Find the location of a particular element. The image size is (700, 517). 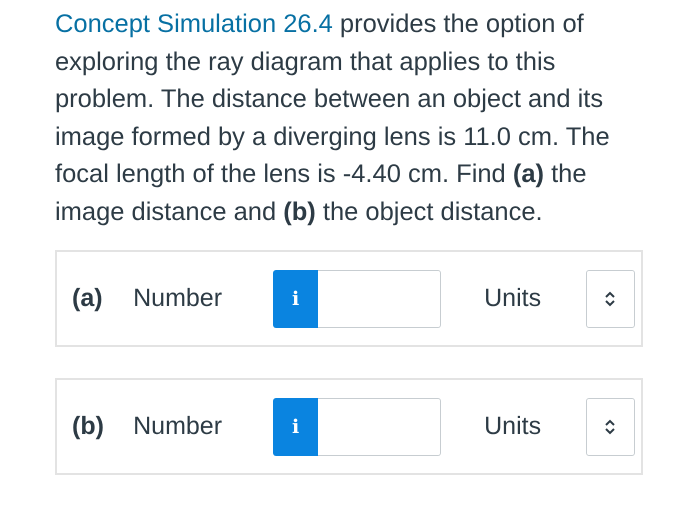

part-label: (b) is located at coordinates (88, 426).